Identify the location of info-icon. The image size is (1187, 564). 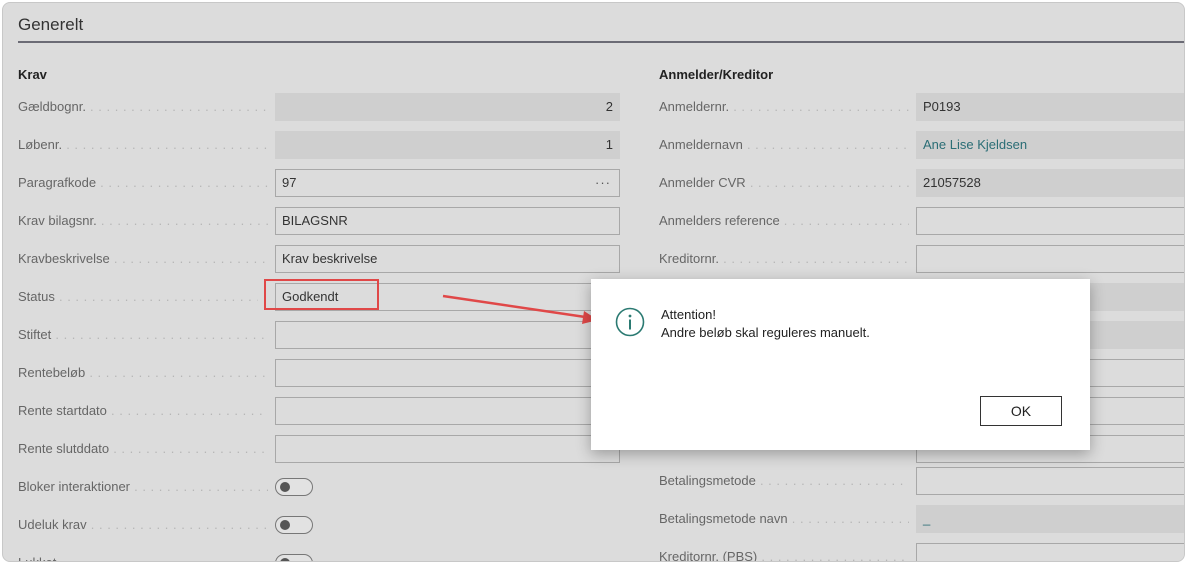
(630, 322).